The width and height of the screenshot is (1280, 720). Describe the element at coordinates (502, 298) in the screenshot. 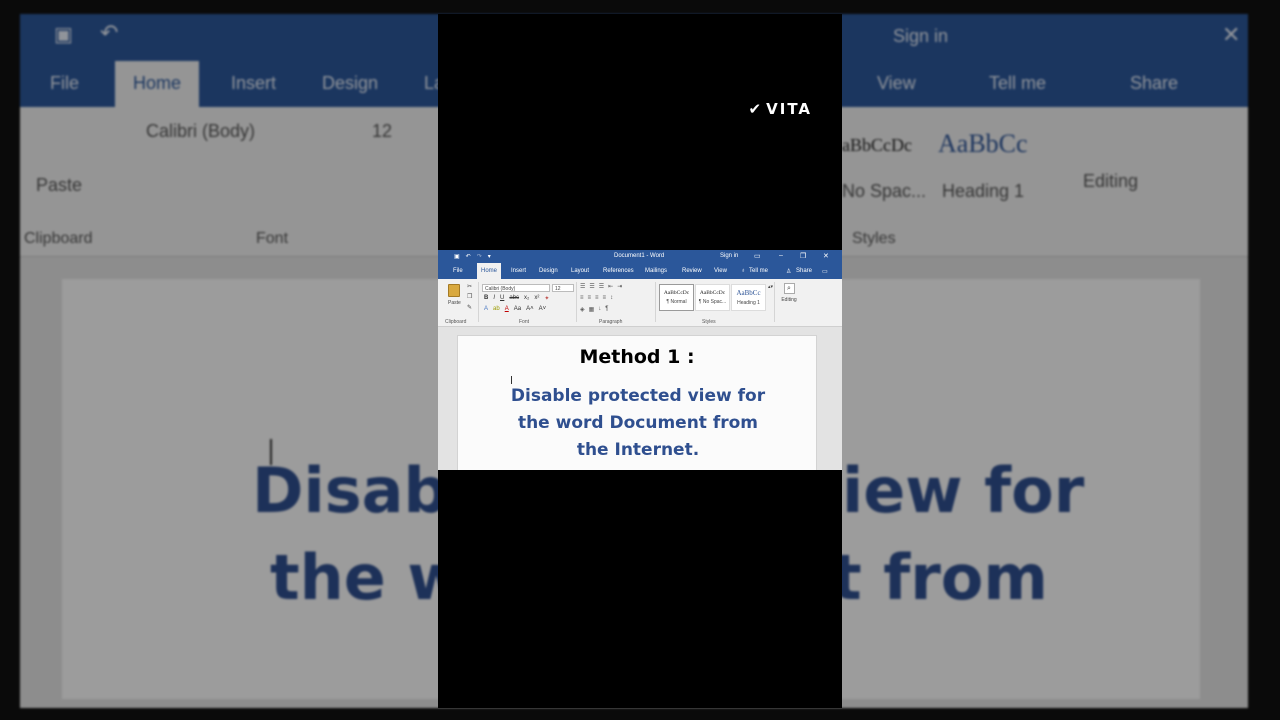

I see `underline-button: U` at that location.